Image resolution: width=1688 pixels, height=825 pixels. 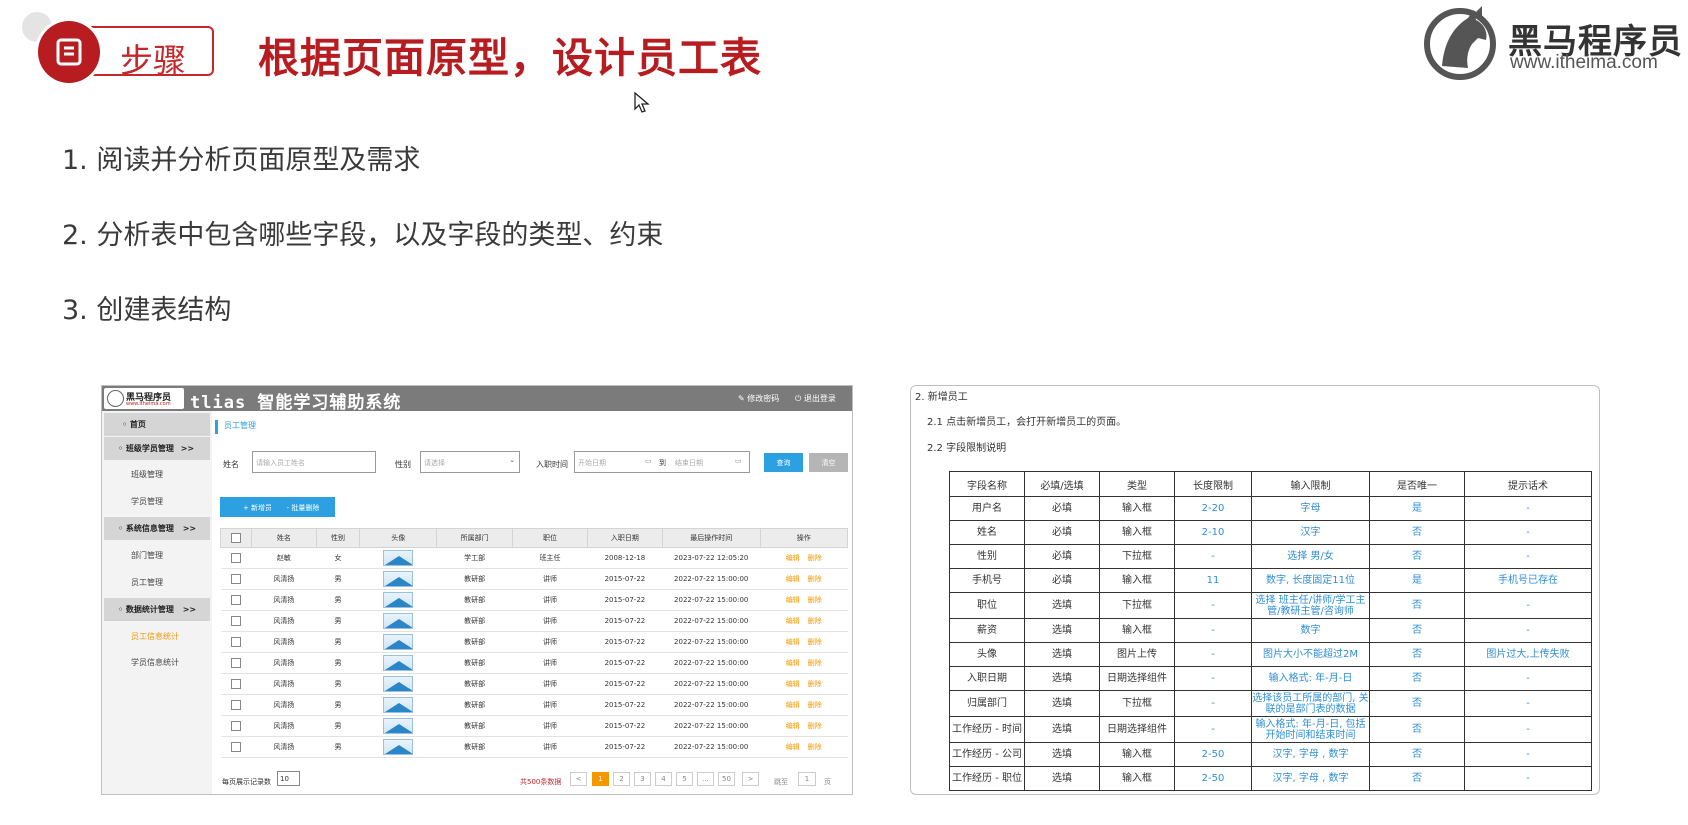 What do you see at coordinates (798, 398) in the screenshot?
I see `power-icon: ⏻` at bounding box center [798, 398].